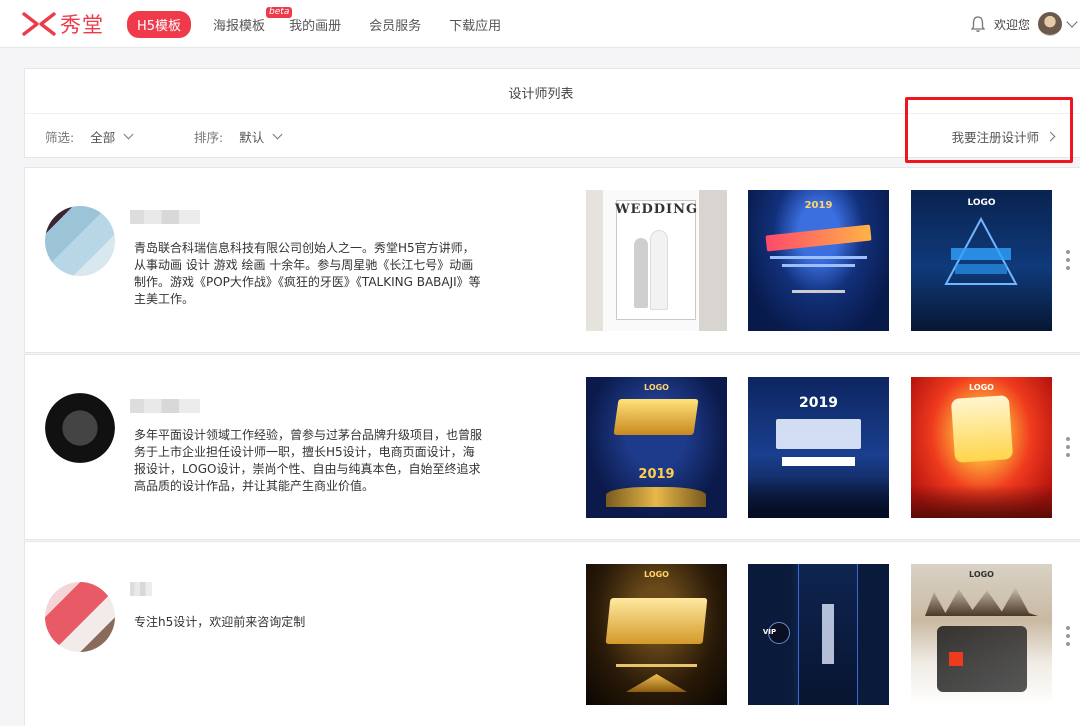  I want to click on vertical-title, so click(828, 634).